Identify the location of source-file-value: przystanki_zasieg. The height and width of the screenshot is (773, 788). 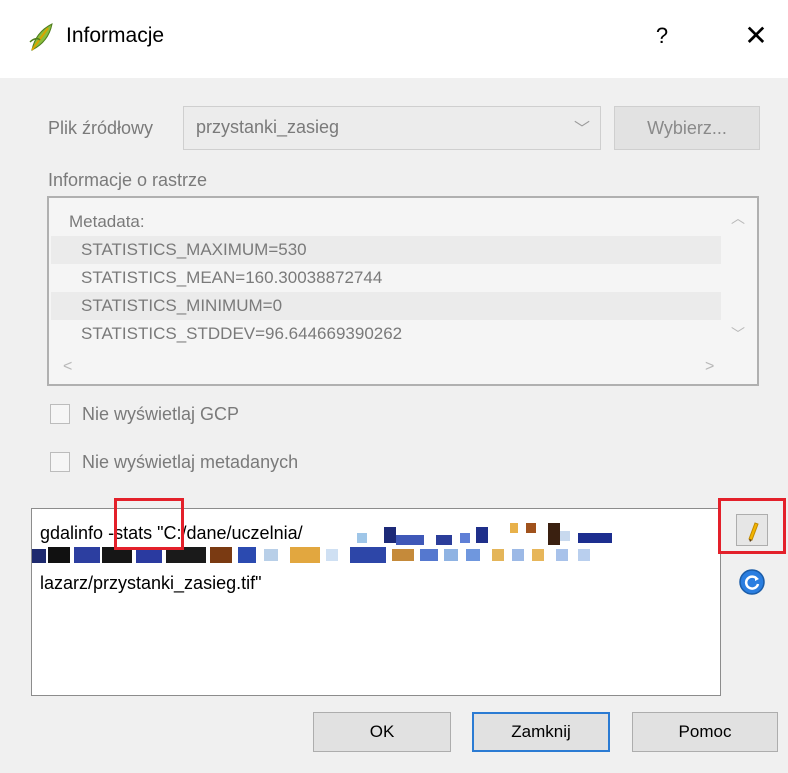
(268, 127).